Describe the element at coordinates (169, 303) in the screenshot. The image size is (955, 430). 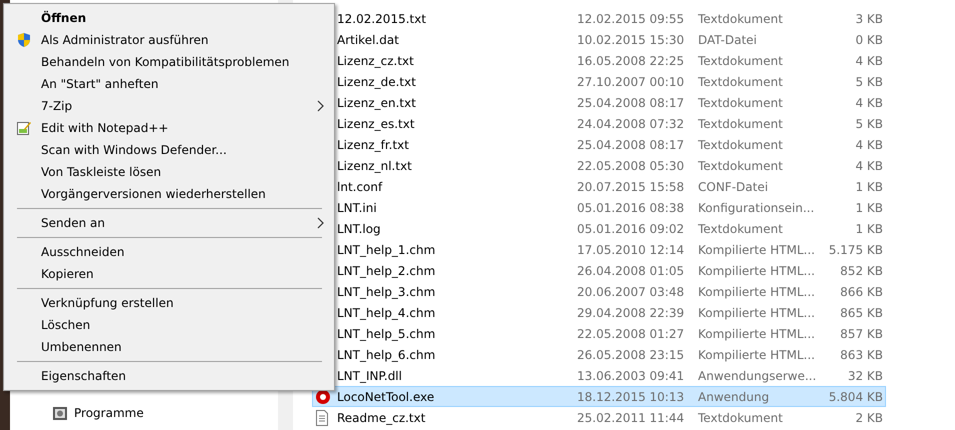
I see `menu-item: Verknüpfung erstellen` at that location.